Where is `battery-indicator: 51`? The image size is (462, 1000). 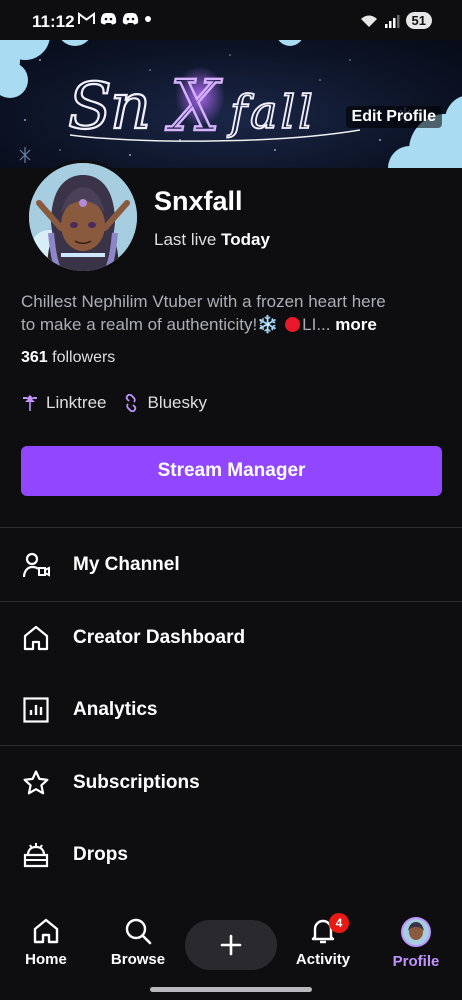 battery-indicator: 51 is located at coordinates (418, 20).